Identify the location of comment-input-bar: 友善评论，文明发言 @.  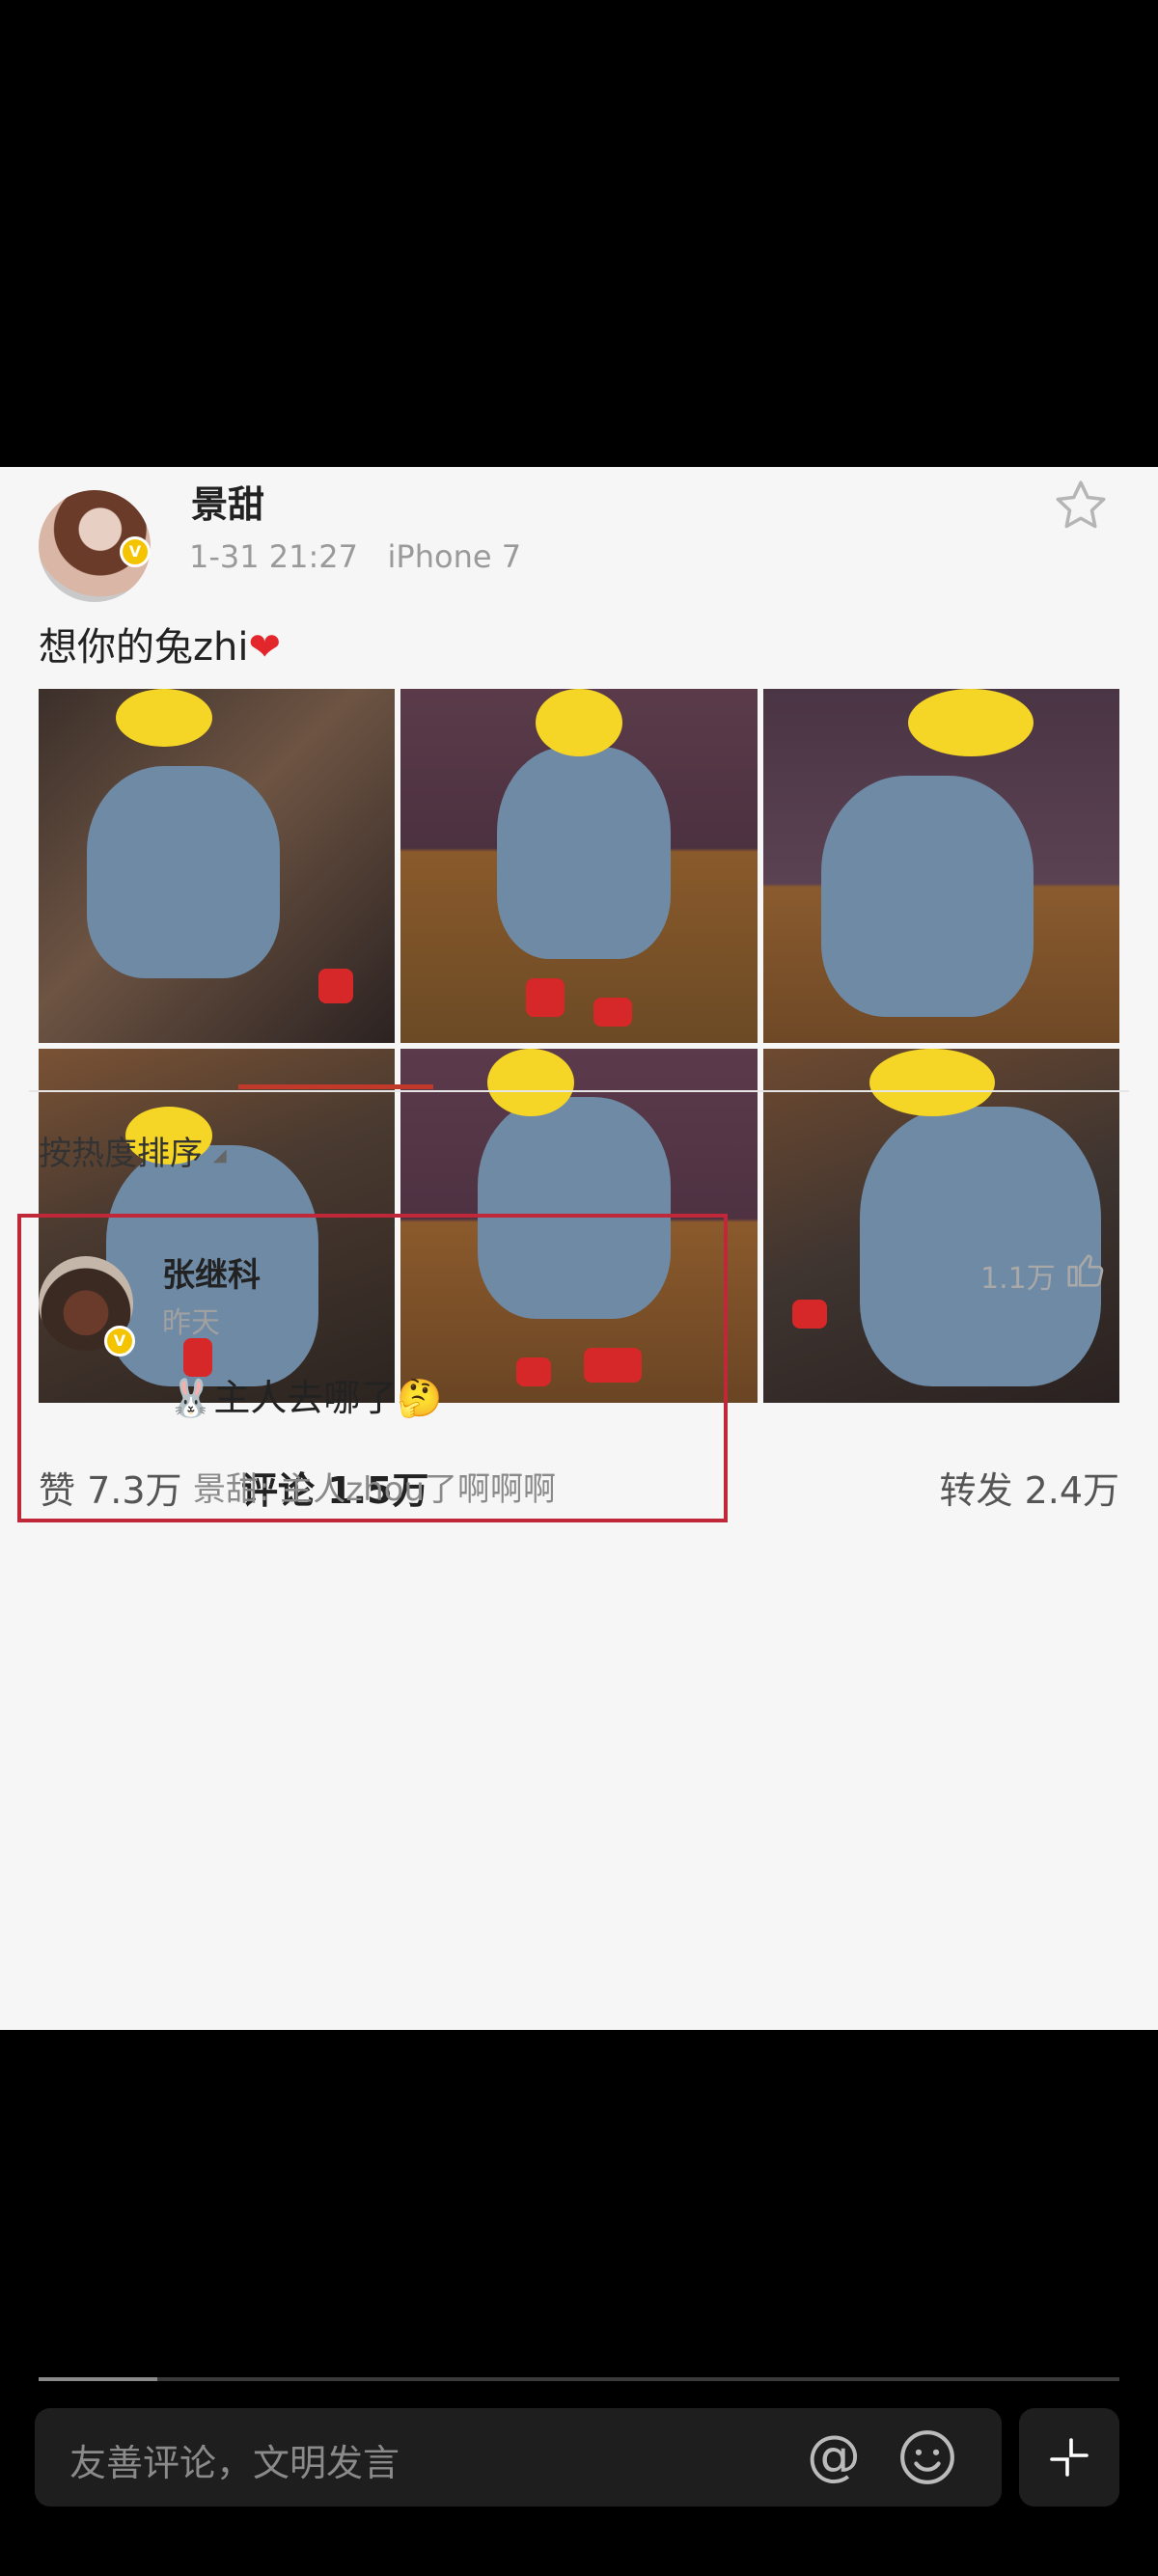
(518, 2457).